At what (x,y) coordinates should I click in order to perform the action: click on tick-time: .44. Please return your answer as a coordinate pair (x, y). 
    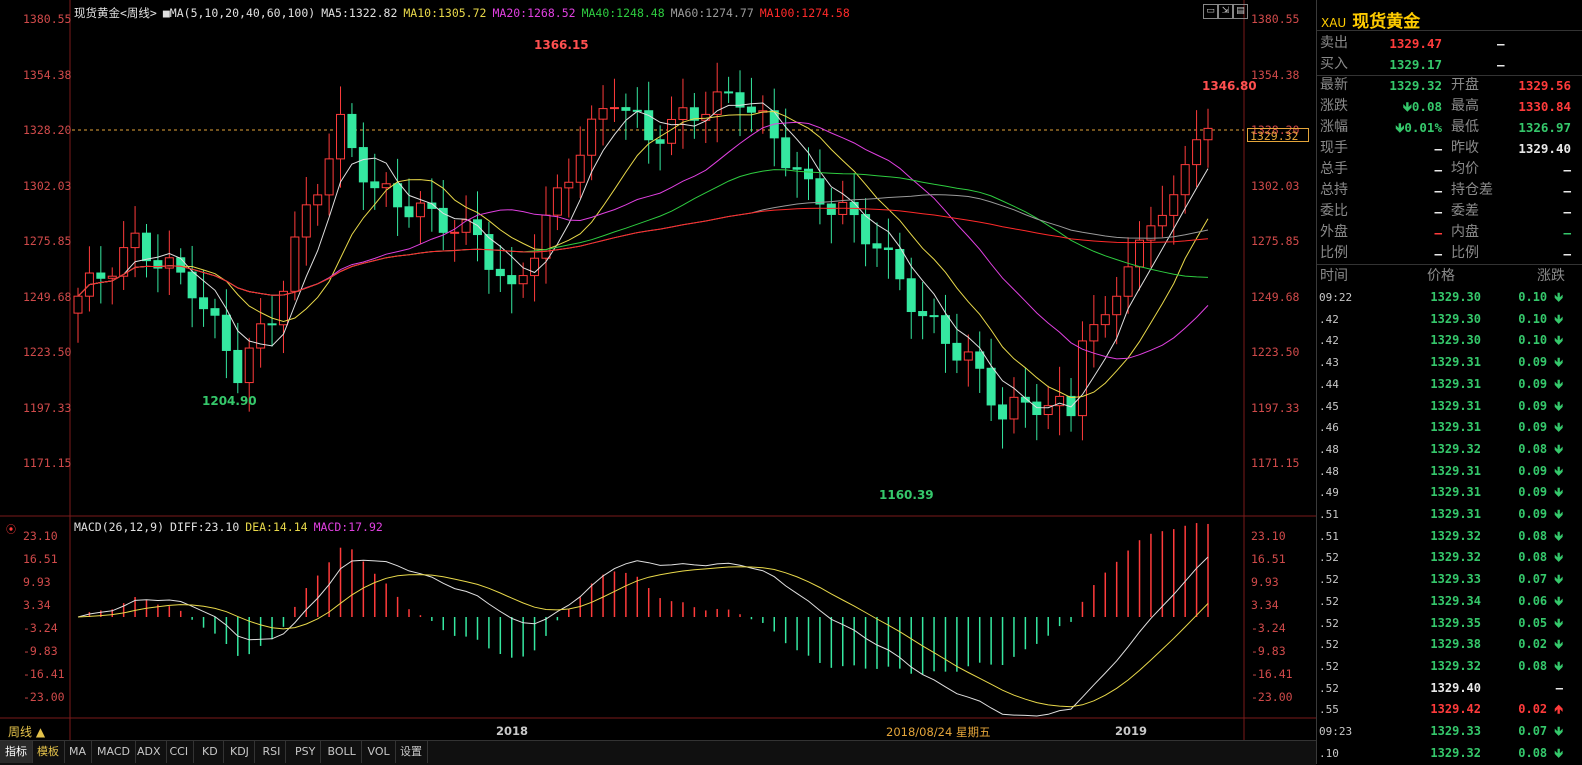
    Looking at the image, I should click on (1329, 384).